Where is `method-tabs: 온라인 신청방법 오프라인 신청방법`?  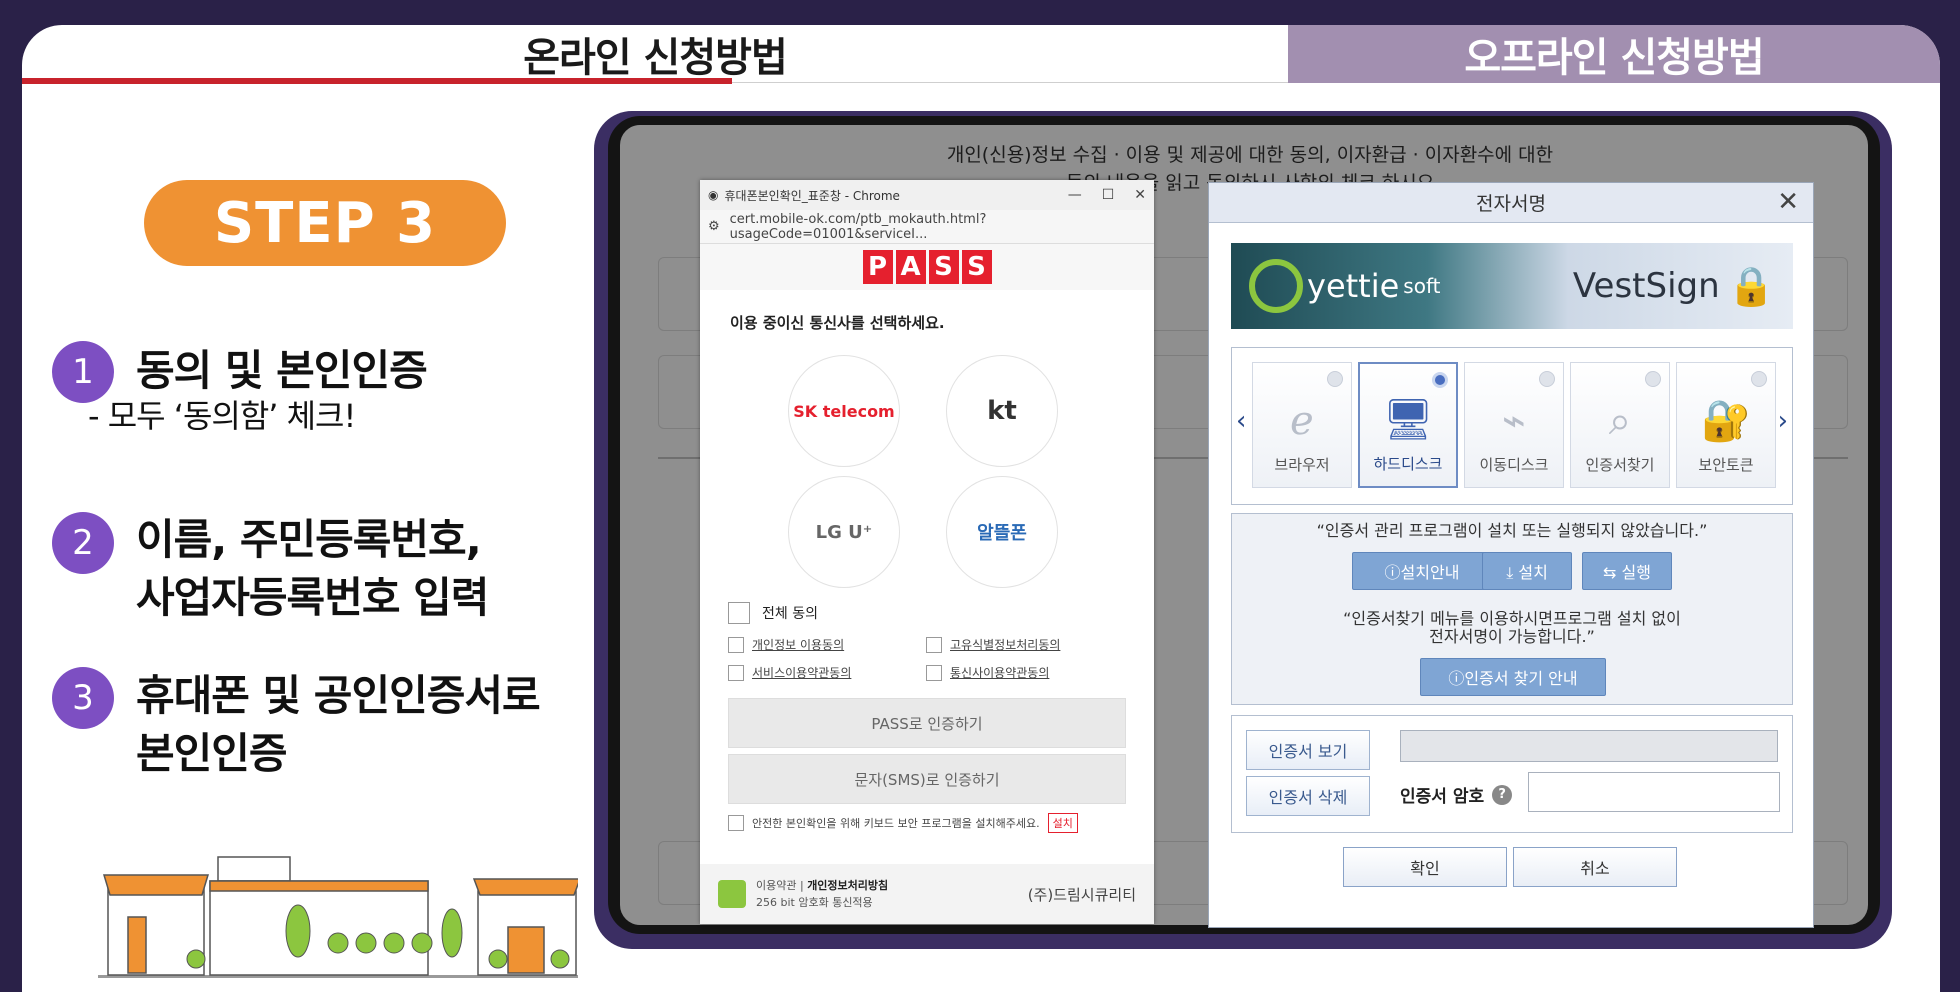 method-tabs: 온라인 신청방법 오프라인 신청방법 is located at coordinates (981, 56).